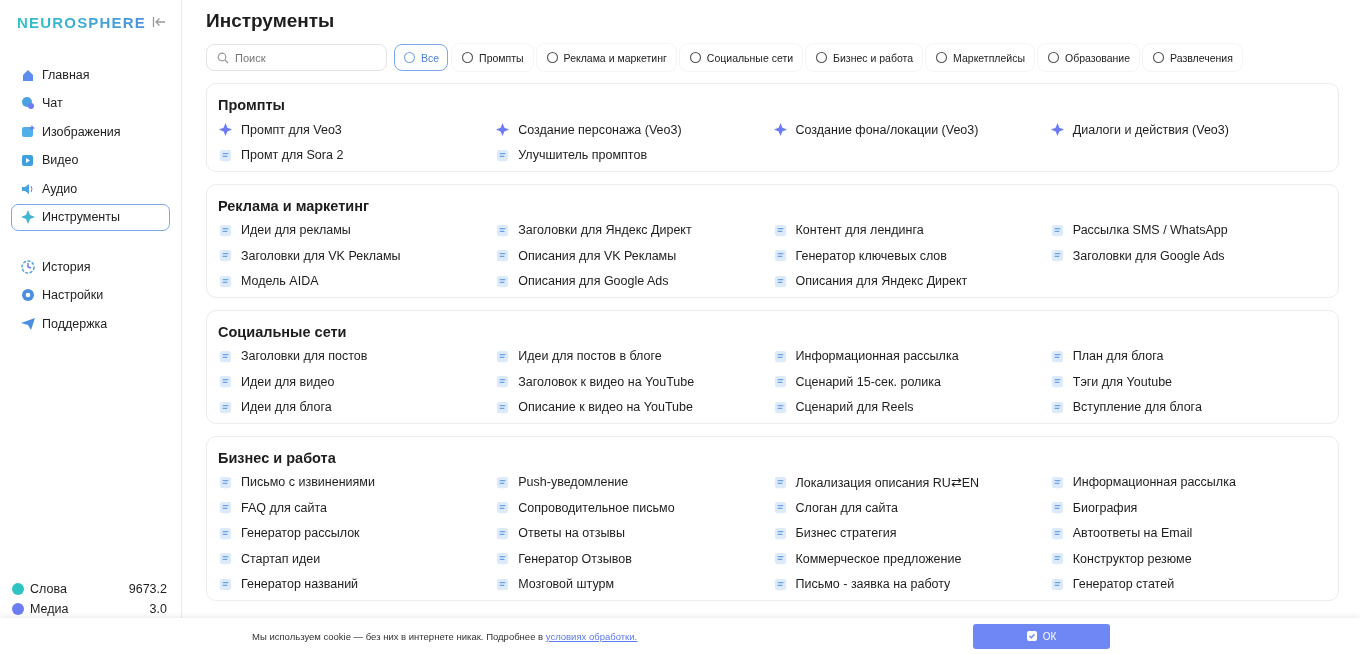 The image size is (1360, 654). I want to click on tool-link: Улучшитель промптов, so click(571, 155).